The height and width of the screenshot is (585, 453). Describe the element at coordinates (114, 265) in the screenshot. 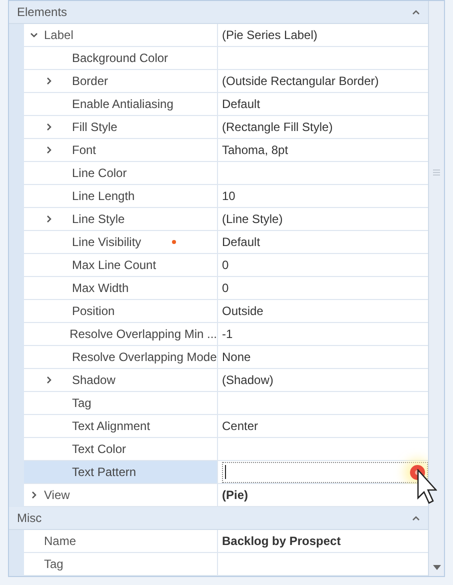

I see `property-name: Max Line Count` at that location.